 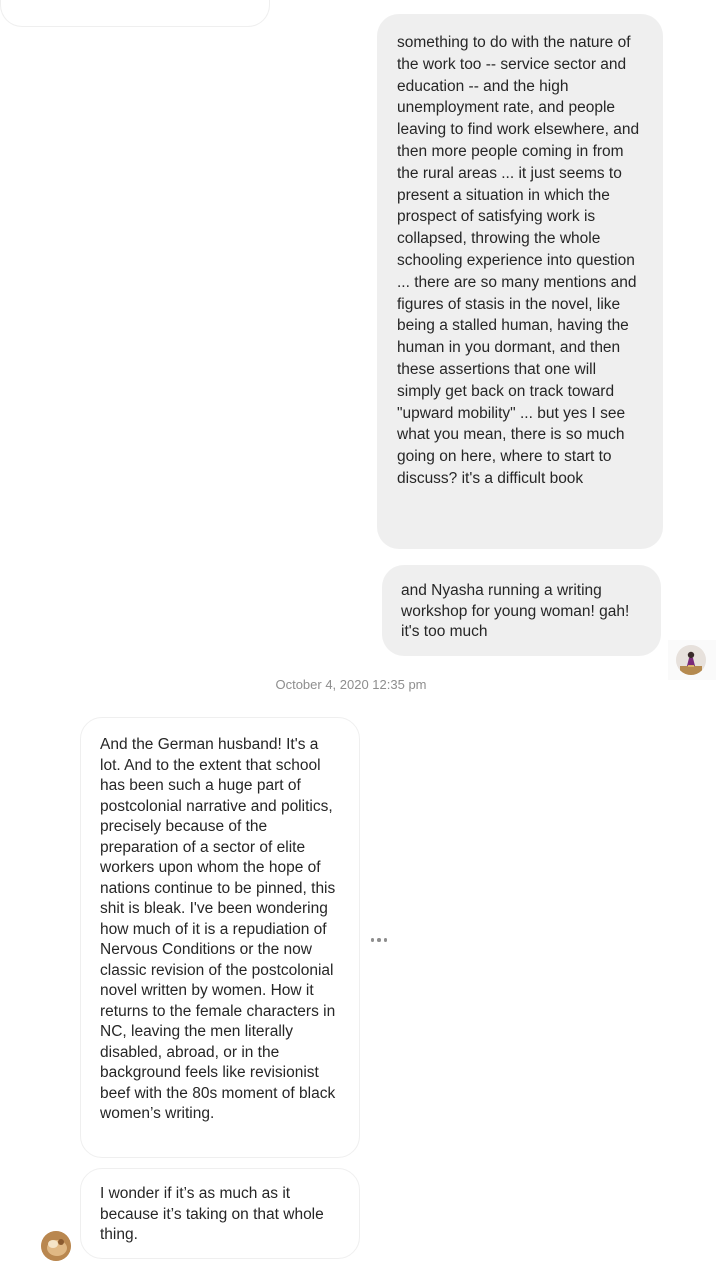 I want to click on more-options-icon, so click(x=379, y=940).